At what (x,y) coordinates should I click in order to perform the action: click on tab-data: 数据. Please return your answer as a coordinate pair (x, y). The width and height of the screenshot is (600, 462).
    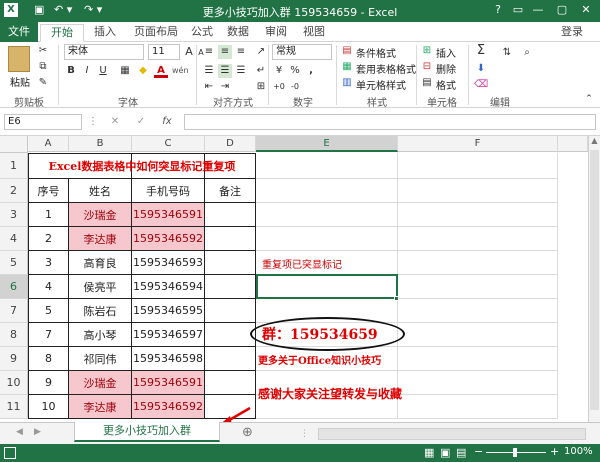
    Looking at the image, I should click on (238, 33).